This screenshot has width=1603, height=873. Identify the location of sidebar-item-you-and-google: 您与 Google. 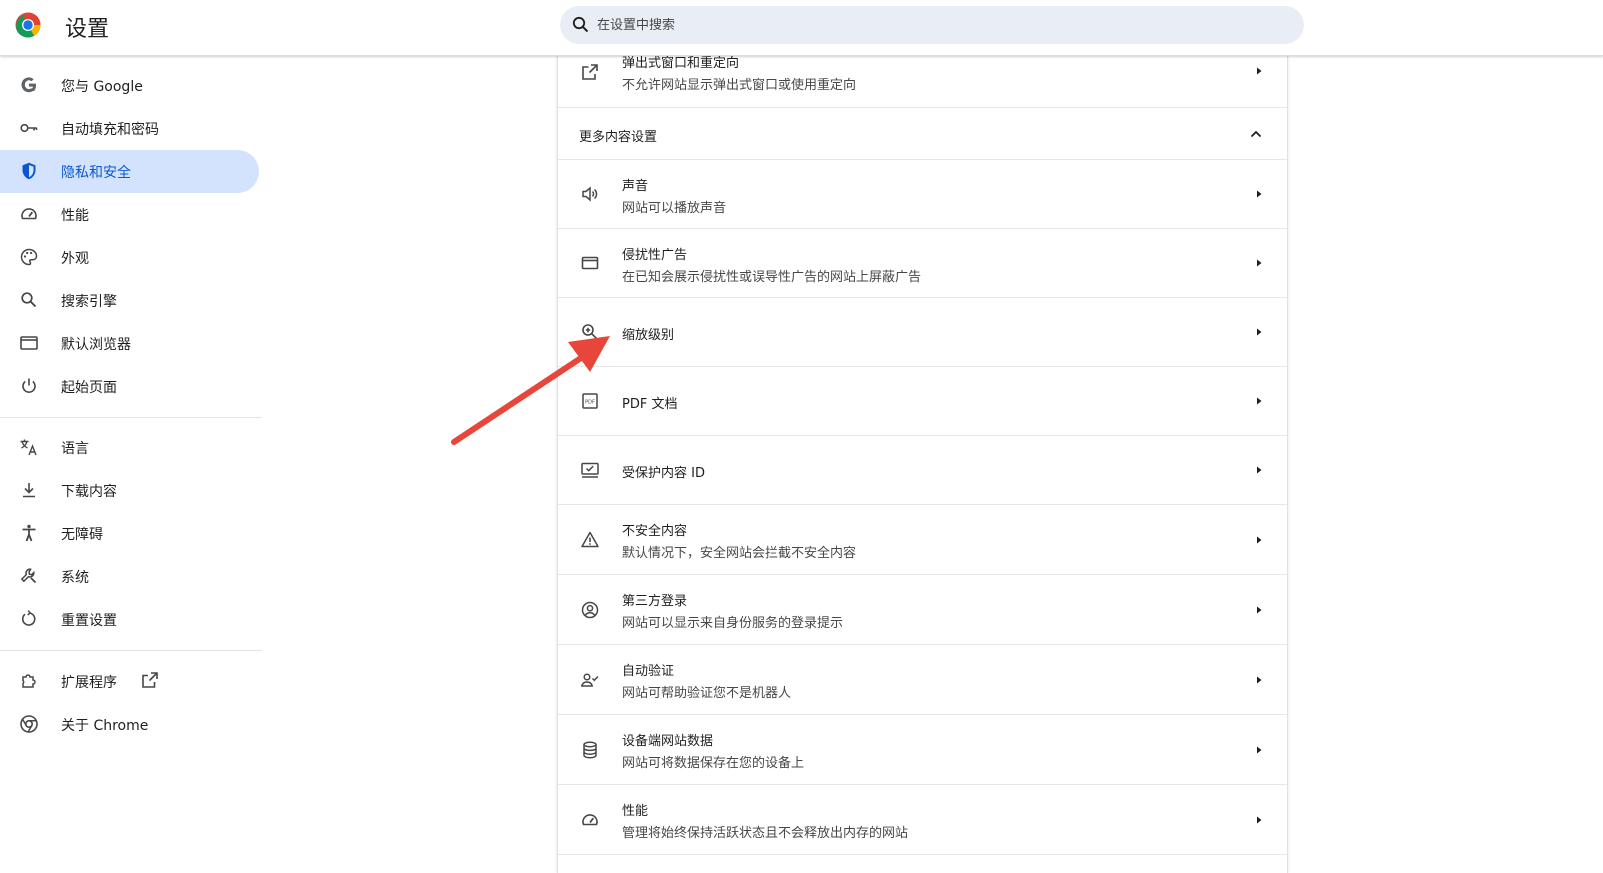
(129, 85).